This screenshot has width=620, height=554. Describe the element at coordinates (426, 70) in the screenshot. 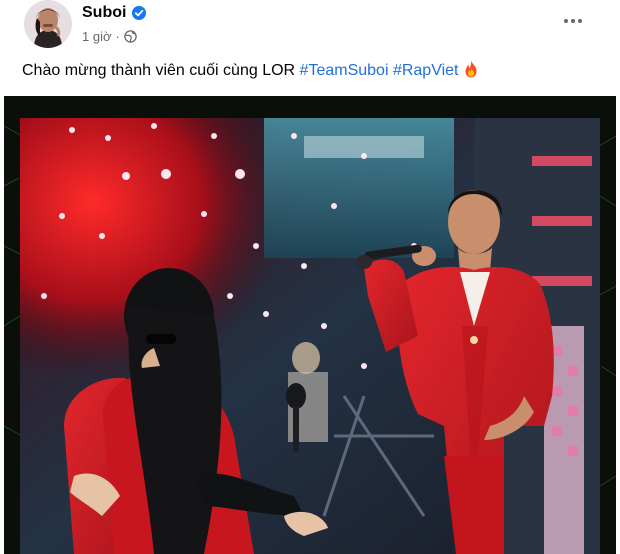

I see `hashtag-rapviet: #RapViet` at that location.